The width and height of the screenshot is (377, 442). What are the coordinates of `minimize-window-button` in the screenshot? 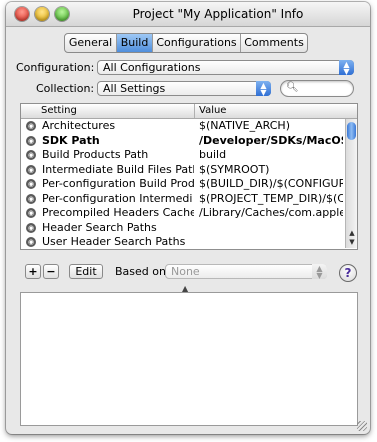 It's located at (42, 14).